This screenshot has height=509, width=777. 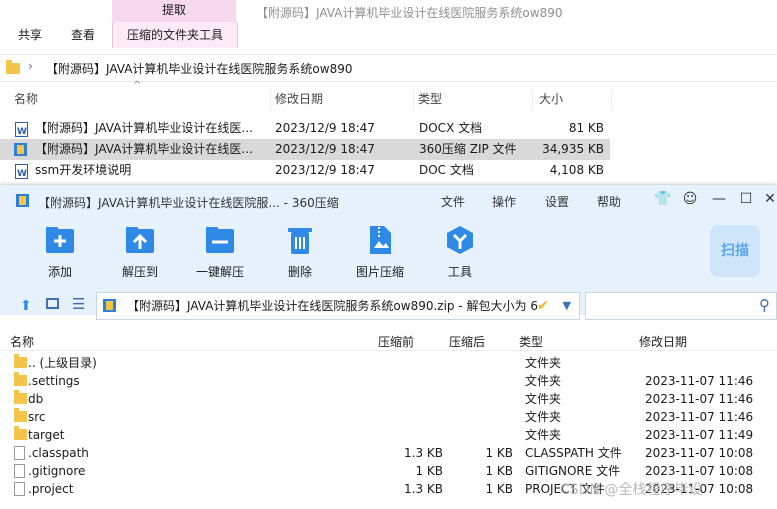 I want to click on one-click-extract-icon, so click(x=220, y=240).